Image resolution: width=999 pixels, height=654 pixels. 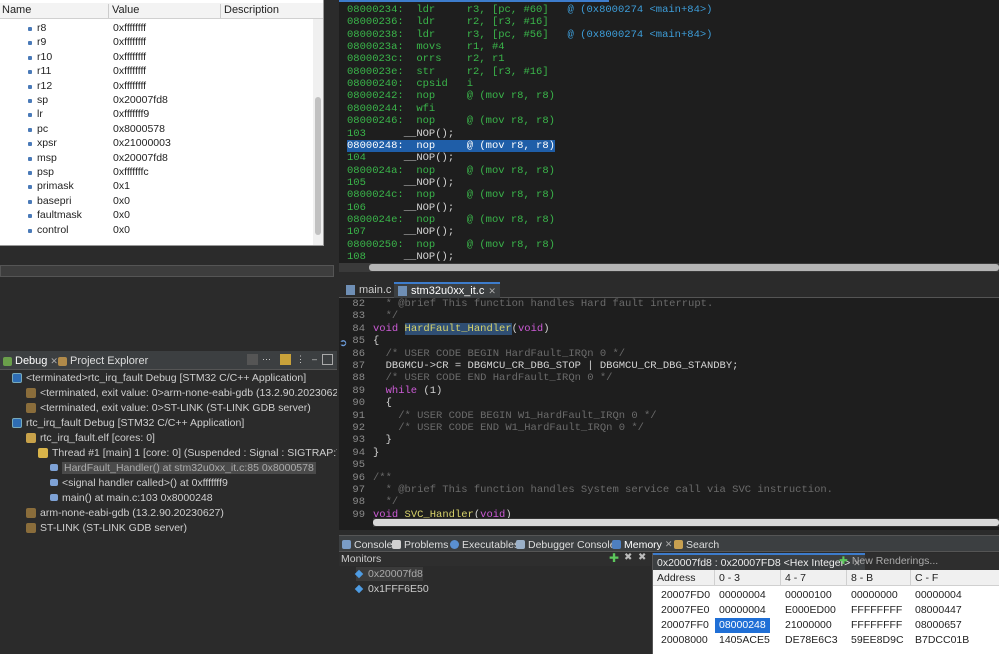 I want to click on tree-elf: rtc_irq_fault.elf [cores: 0], so click(x=90, y=437).